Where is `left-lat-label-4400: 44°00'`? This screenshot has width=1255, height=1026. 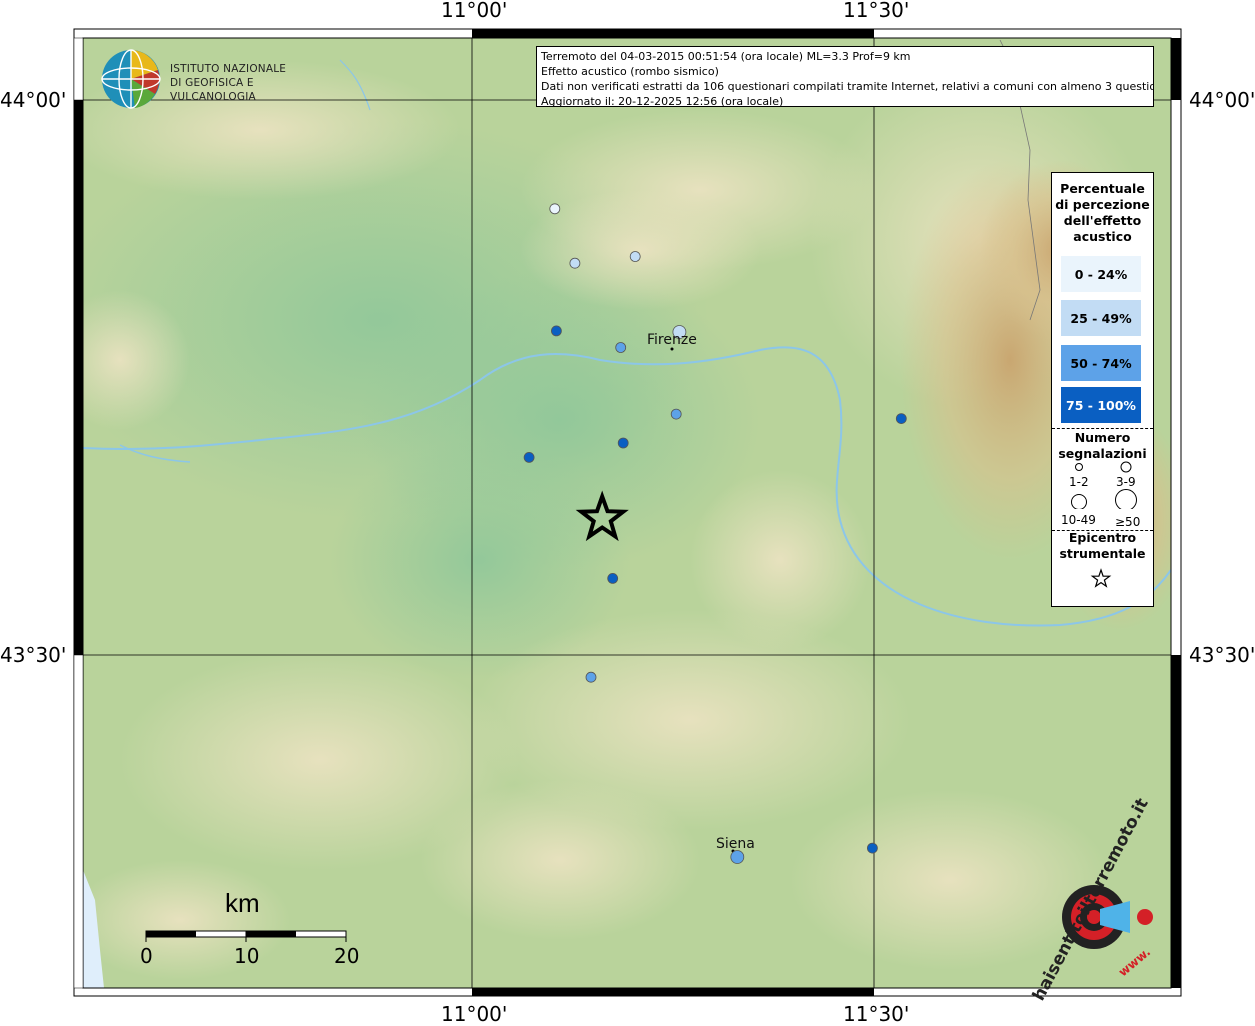 left-lat-label-4400: 44°00' is located at coordinates (33, 100).